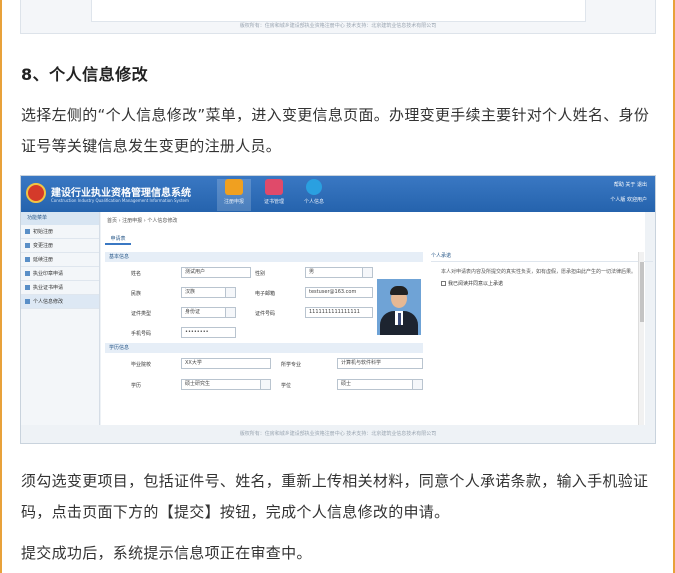 The height and width of the screenshot is (573, 675). I want to click on major-label: 所学专业, so click(291, 365).